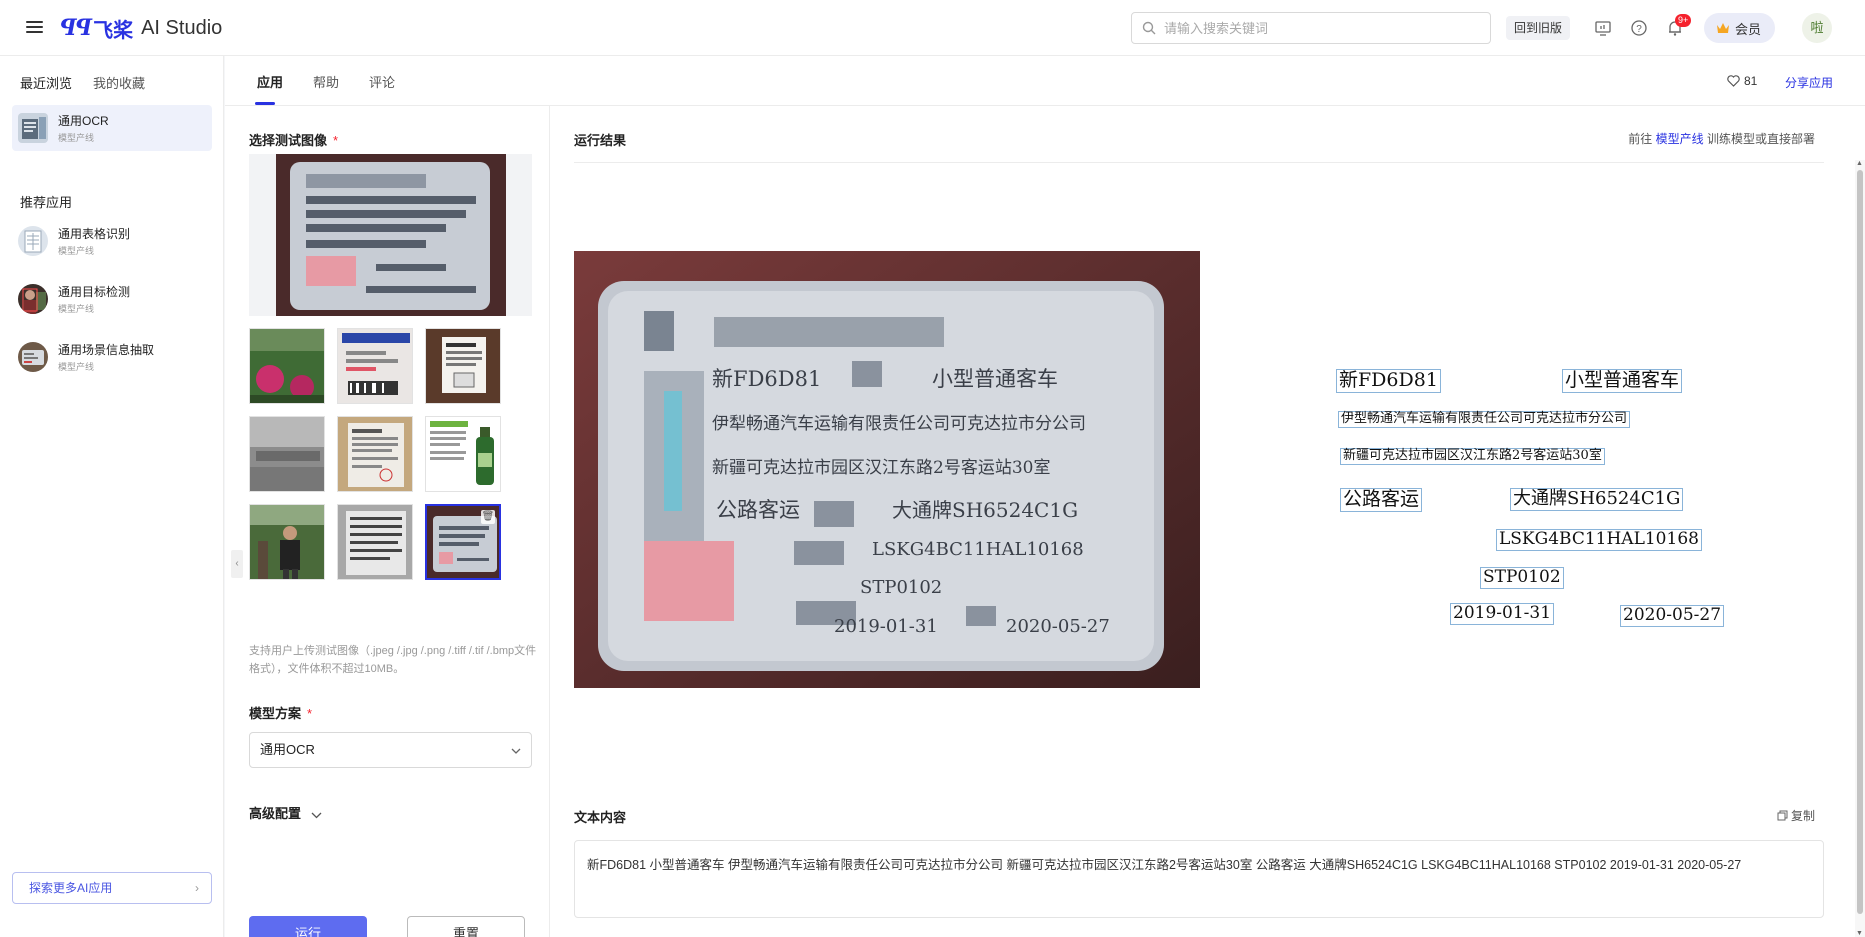  Describe the element at coordinates (265, 103) in the screenshot. I see `tab-underline` at that location.